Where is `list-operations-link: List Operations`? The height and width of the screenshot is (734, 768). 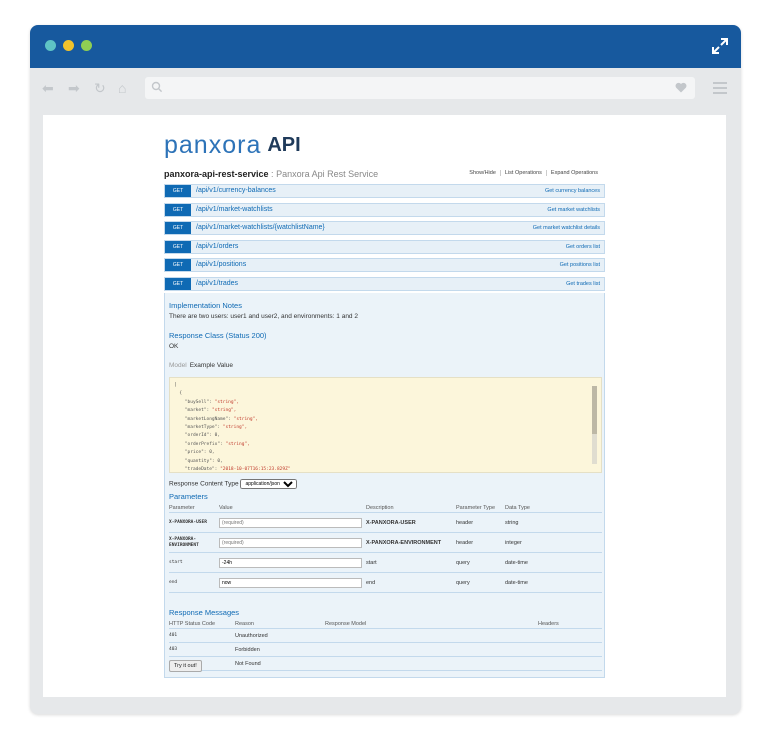 list-operations-link: List Operations is located at coordinates (522, 173).